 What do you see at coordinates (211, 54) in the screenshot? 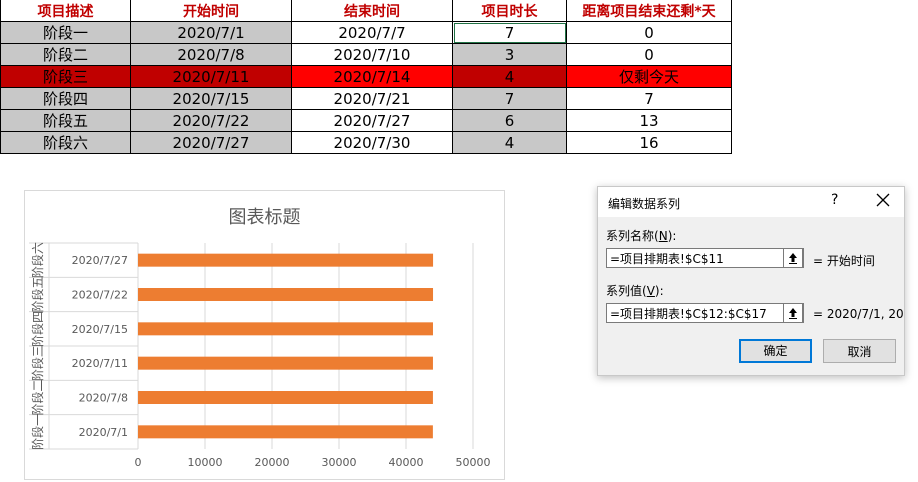
I see `cell-start-time: 2020/7/8` at bounding box center [211, 54].